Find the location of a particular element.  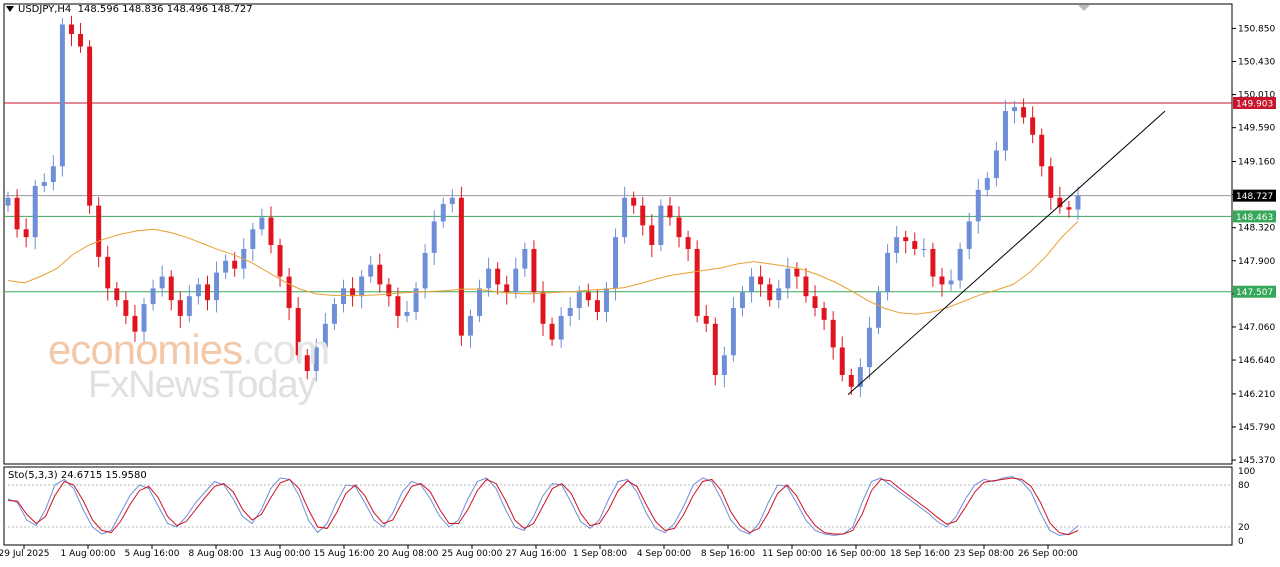

y-tick-label: 150.430 is located at coordinates (1256, 63).